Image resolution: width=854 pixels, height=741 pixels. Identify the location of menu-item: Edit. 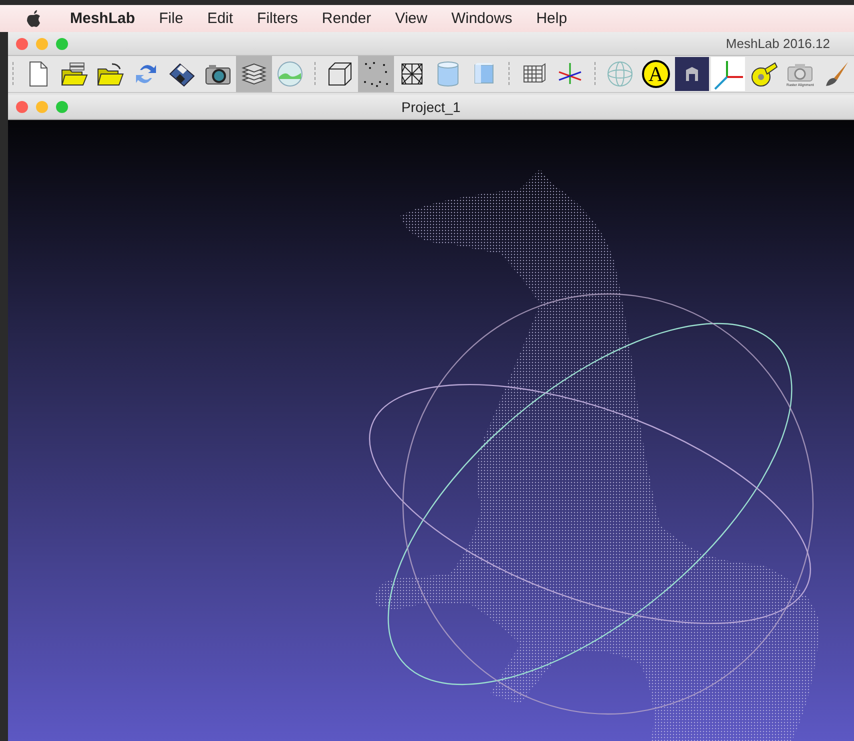
(220, 18).